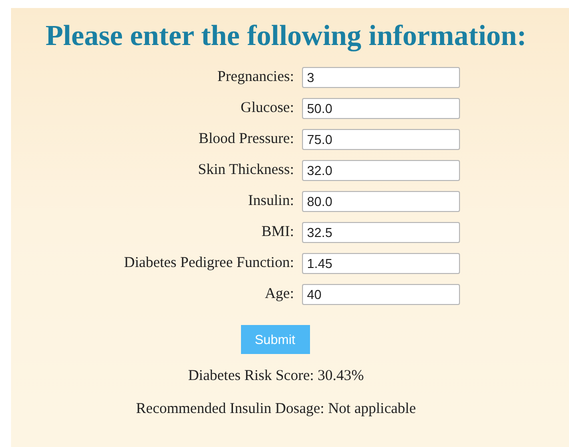 This screenshot has height=447, width=569. What do you see at coordinates (276, 409) in the screenshot?
I see `result-text: Recommended Insulin Dosage: Not applicable` at bounding box center [276, 409].